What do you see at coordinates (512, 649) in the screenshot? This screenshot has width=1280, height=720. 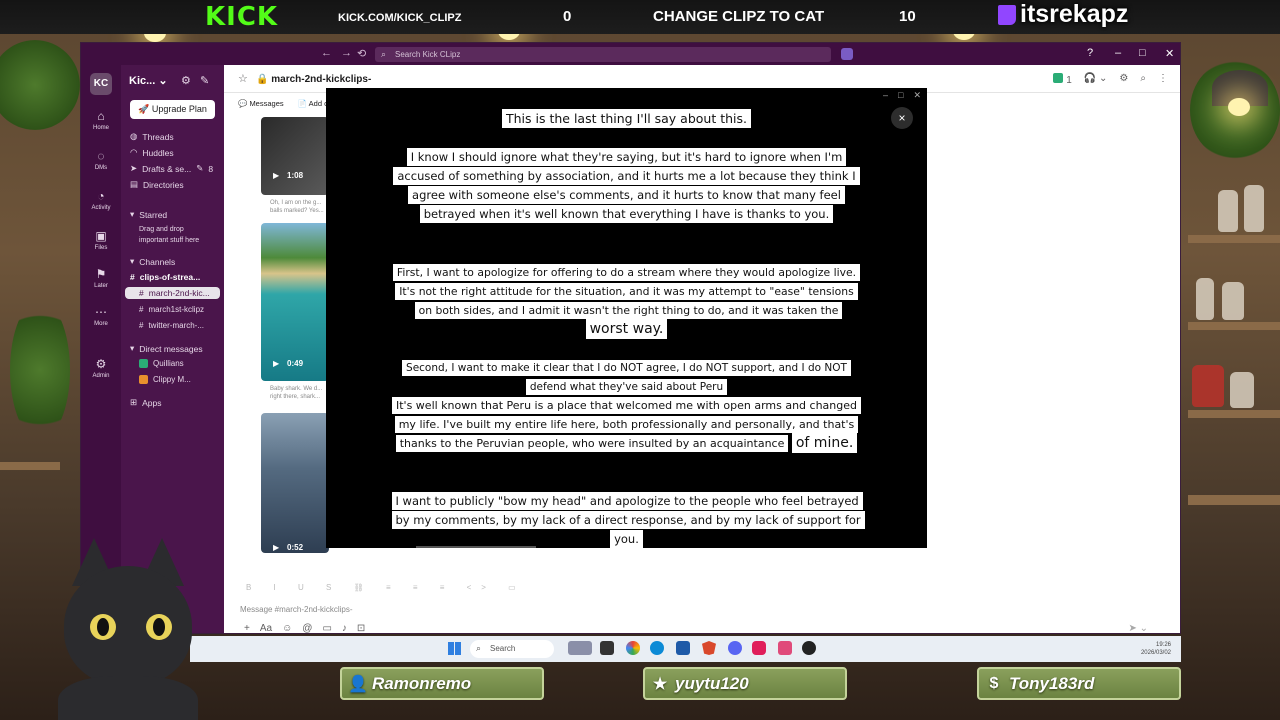 I see `taskbar-search: ⌕ Search` at bounding box center [512, 649].